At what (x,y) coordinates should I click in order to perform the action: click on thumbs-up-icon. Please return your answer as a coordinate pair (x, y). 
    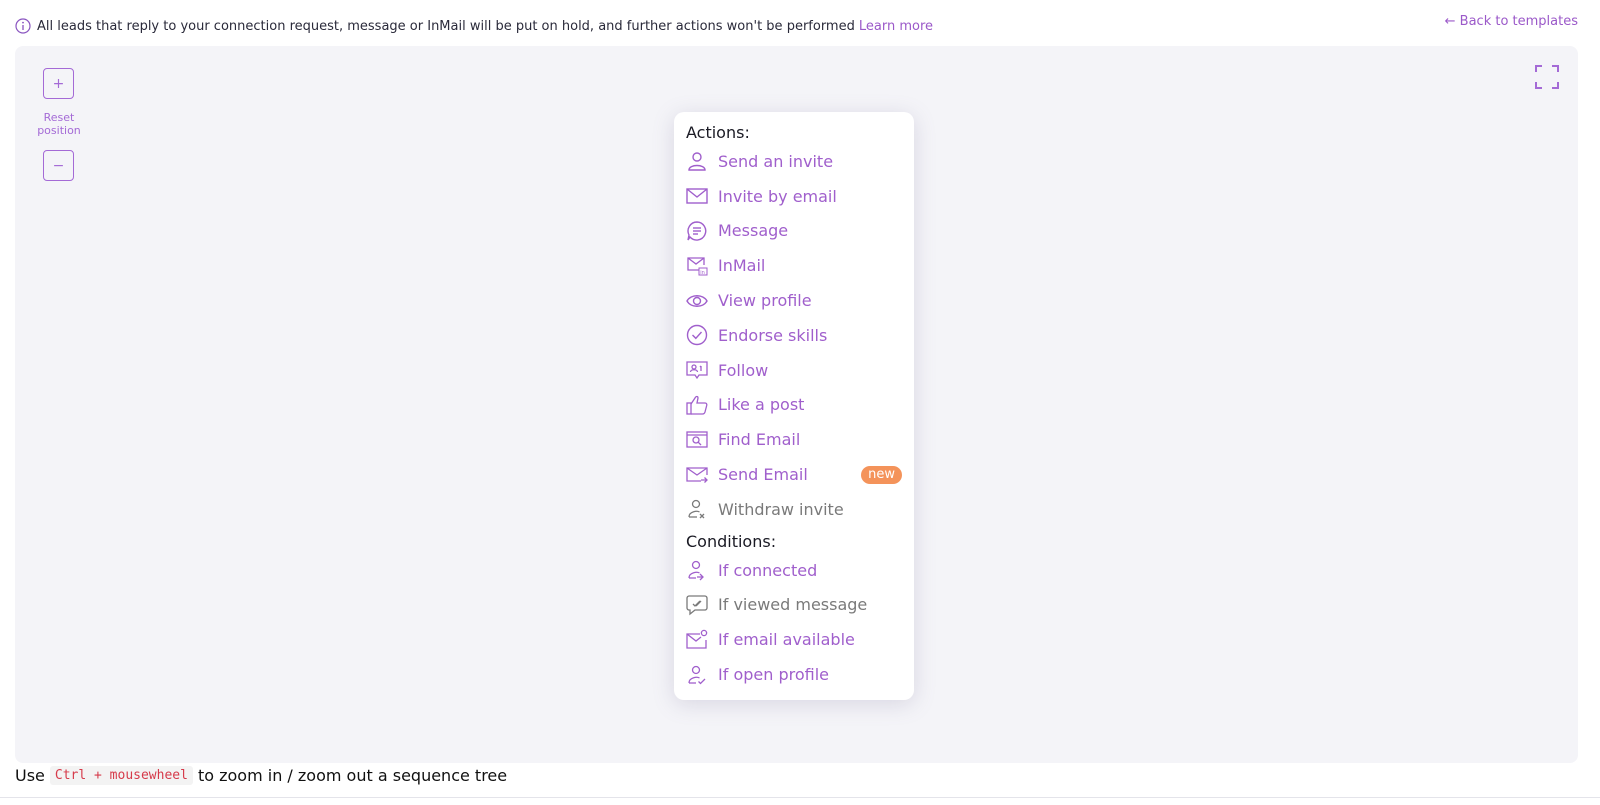
    Looking at the image, I should click on (697, 405).